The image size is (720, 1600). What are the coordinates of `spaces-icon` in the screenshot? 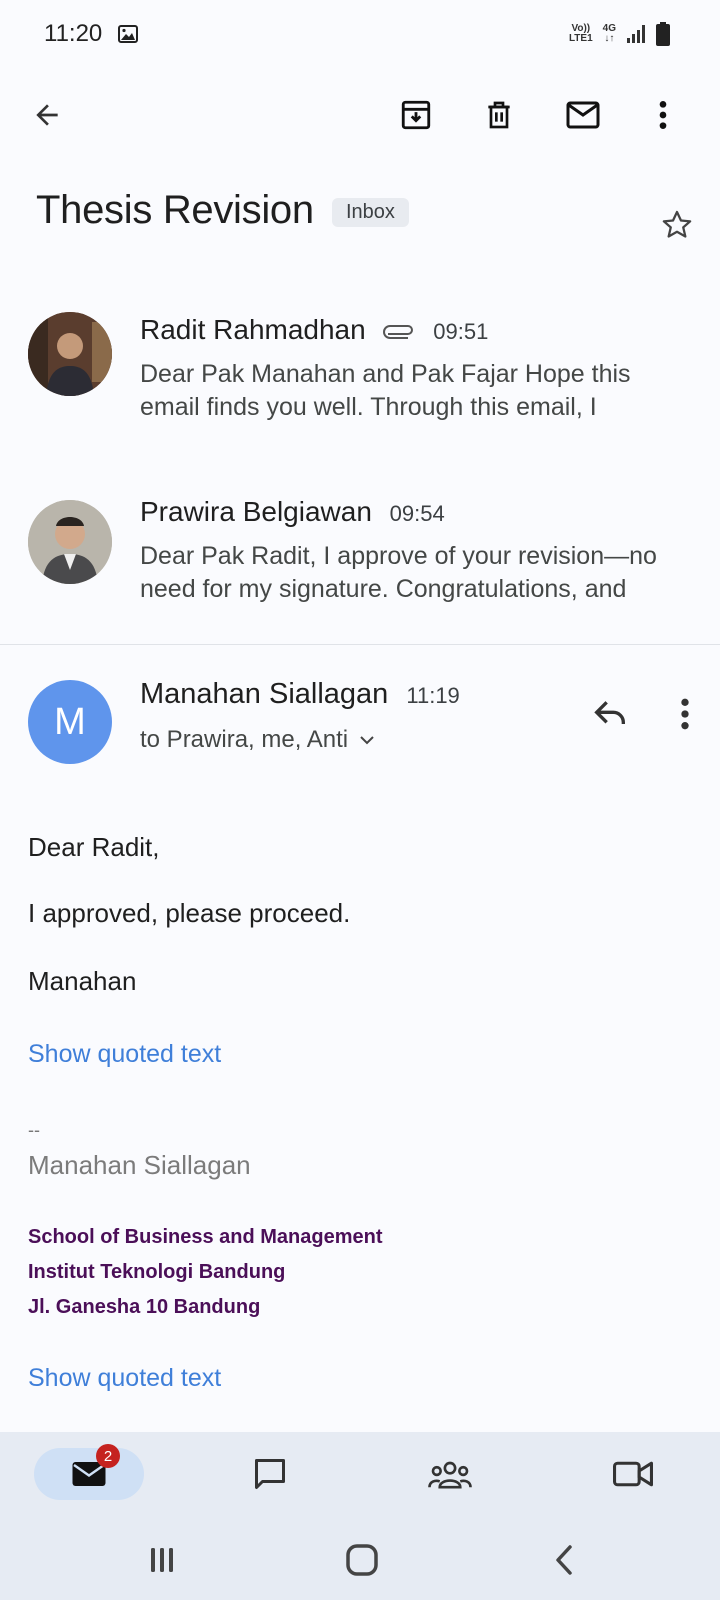 It's located at (450, 1475).